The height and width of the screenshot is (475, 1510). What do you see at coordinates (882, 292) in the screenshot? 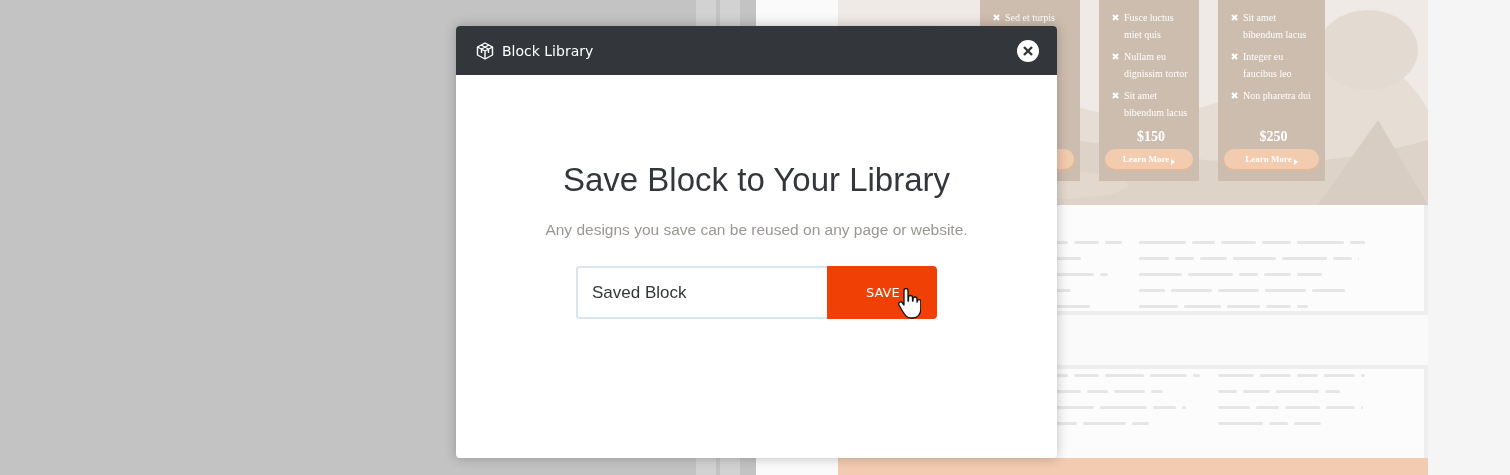
I see `save-button: SAVE` at bounding box center [882, 292].